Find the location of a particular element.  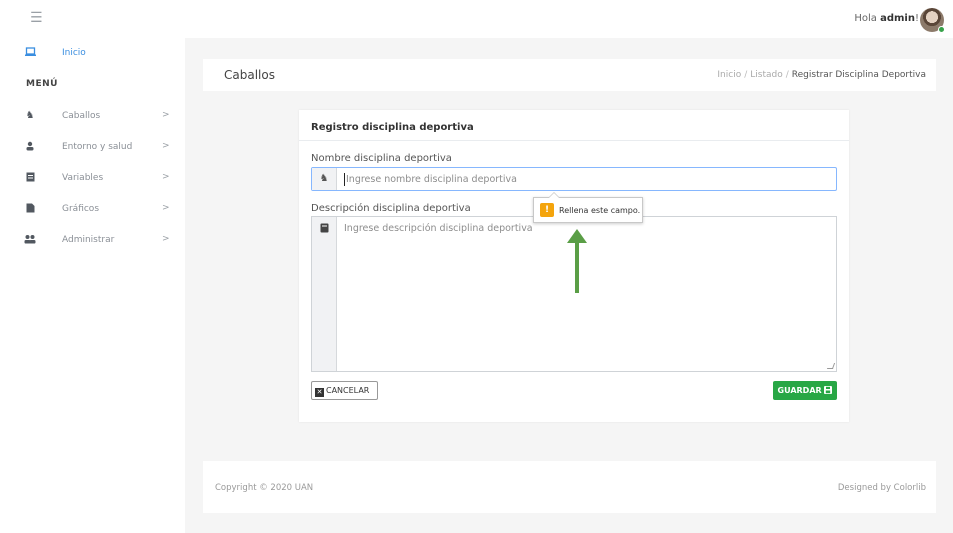

close-icon: ✕ is located at coordinates (319, 392).